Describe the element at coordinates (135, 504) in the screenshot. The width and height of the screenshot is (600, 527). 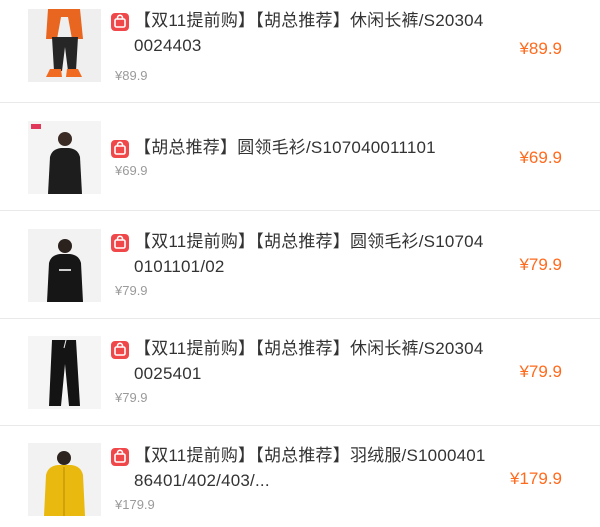
I see `original-price: ¥179.9` at that location.